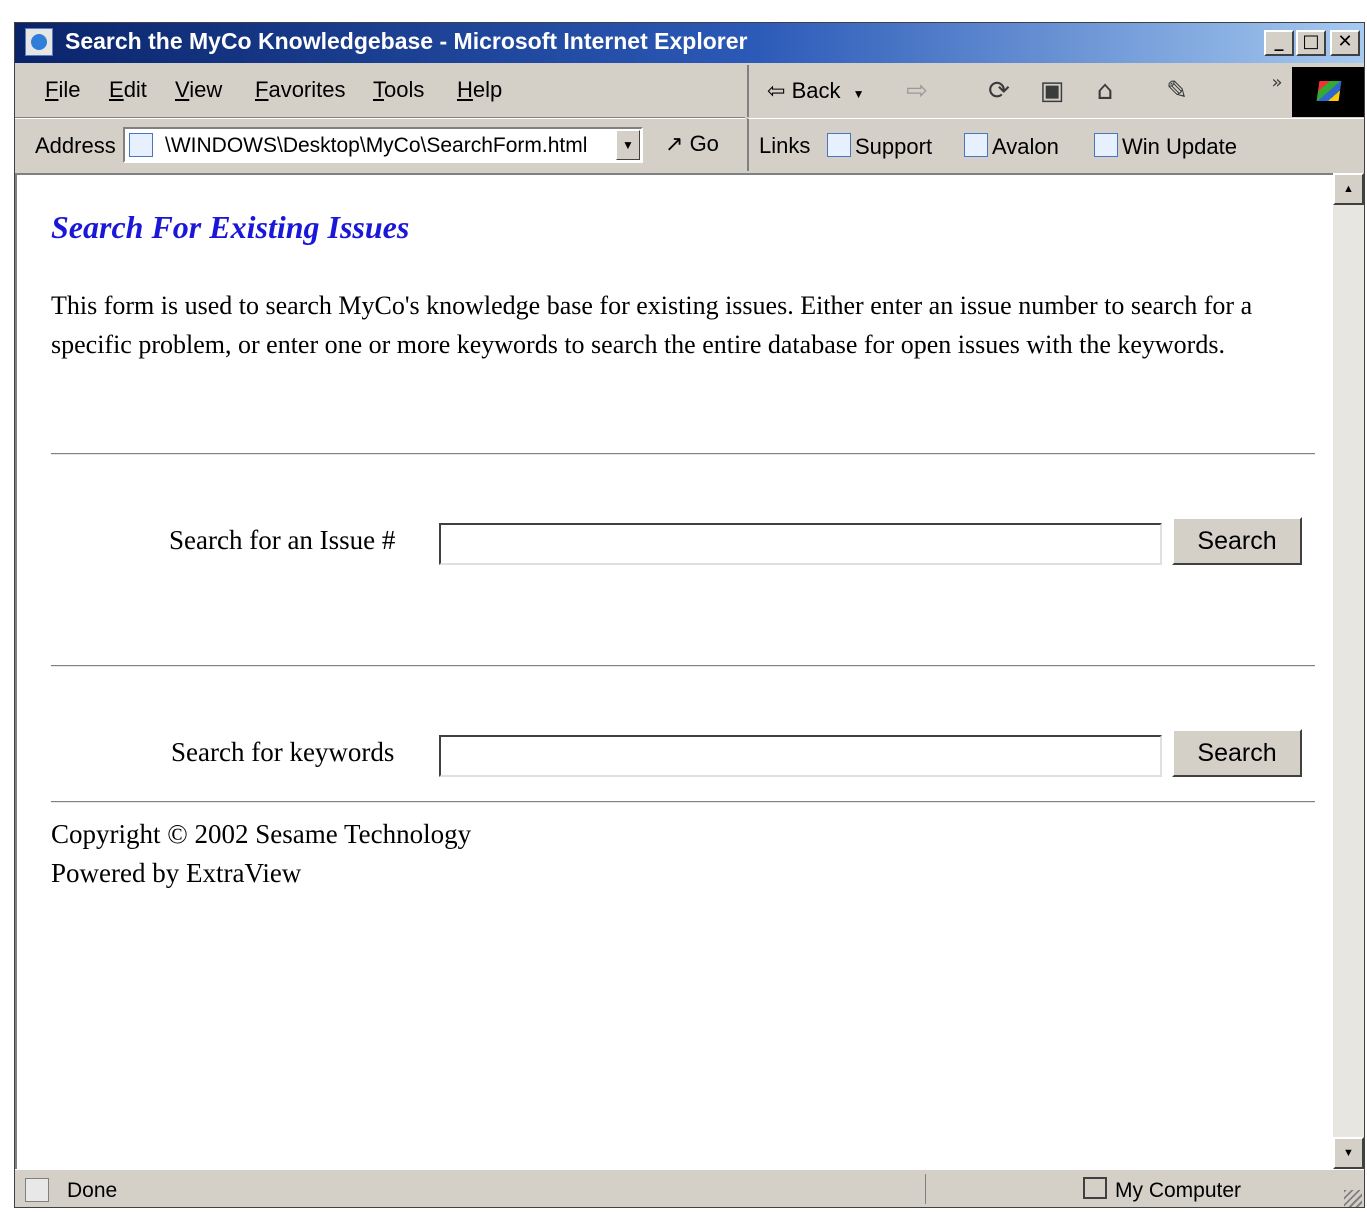 The height and width of the screenshot is (1212, 1367). Describe the element at coordinates (800, 756) in the screenshot. I see `keywords-input` at that location.